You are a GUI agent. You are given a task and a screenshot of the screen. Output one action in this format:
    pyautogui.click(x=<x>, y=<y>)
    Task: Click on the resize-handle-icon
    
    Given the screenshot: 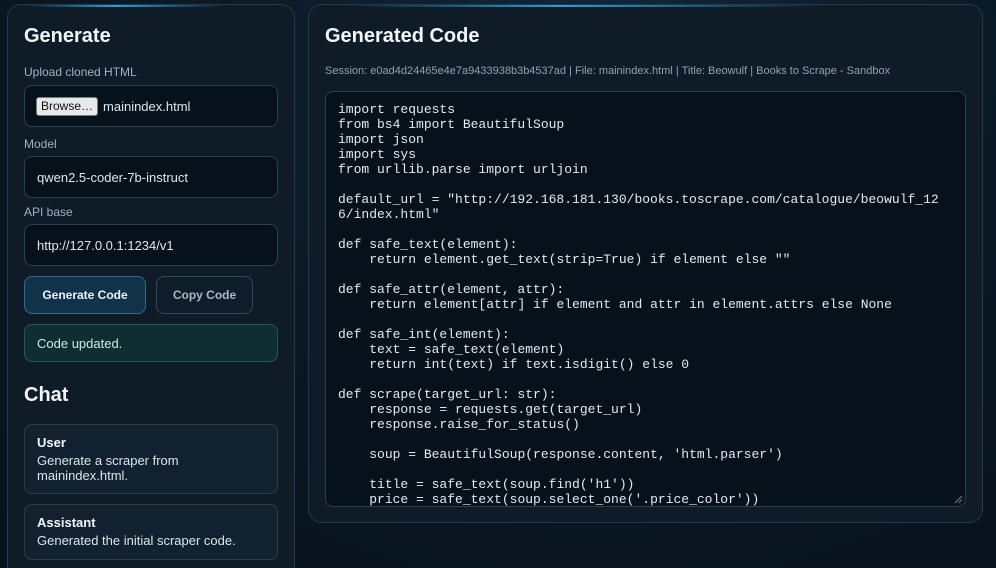 What is the action you would take?
    pyautogui.click(x=958, y=499)
    